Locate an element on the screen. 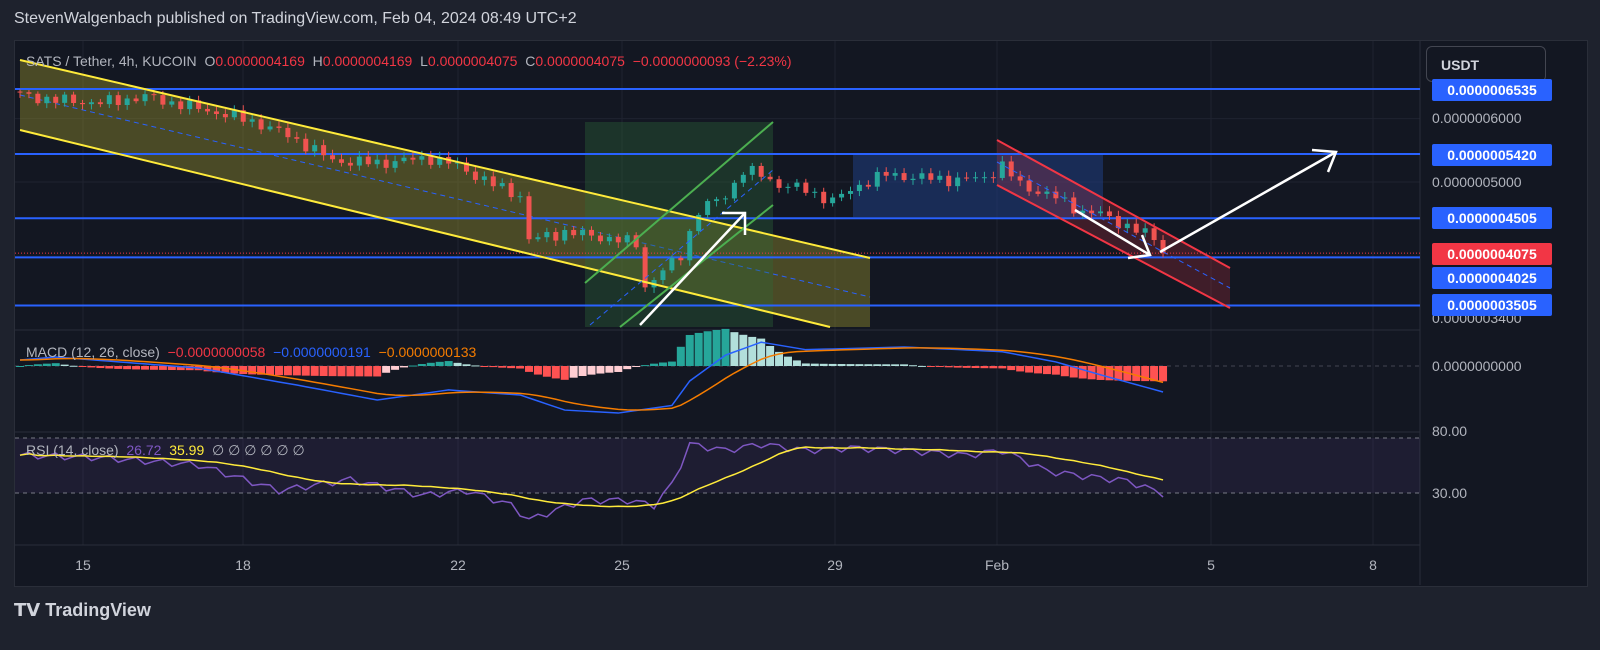 The image size is (1600, 650). tradingview-logo: 𝗧𝗩 TradingView is located at coordinates (82, 610).